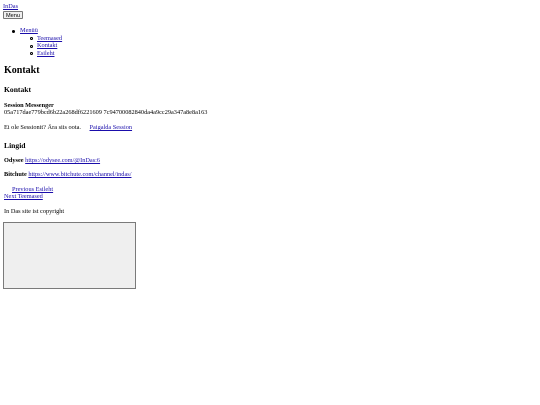 Image resolution: width=540 pixels, height=405 pixels. I want to click on contact-heading: Kontakt, so click(18, 89).